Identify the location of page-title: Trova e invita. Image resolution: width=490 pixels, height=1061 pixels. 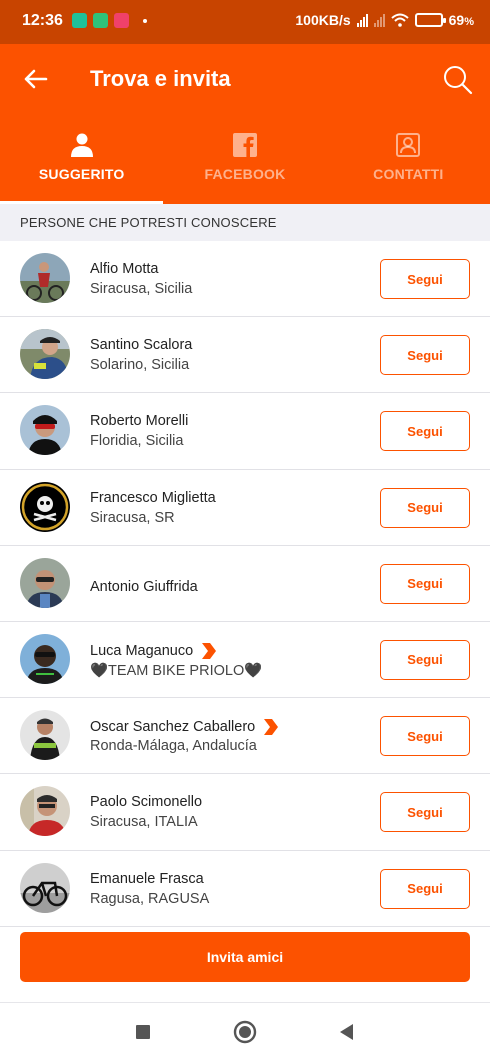
(160, 78).